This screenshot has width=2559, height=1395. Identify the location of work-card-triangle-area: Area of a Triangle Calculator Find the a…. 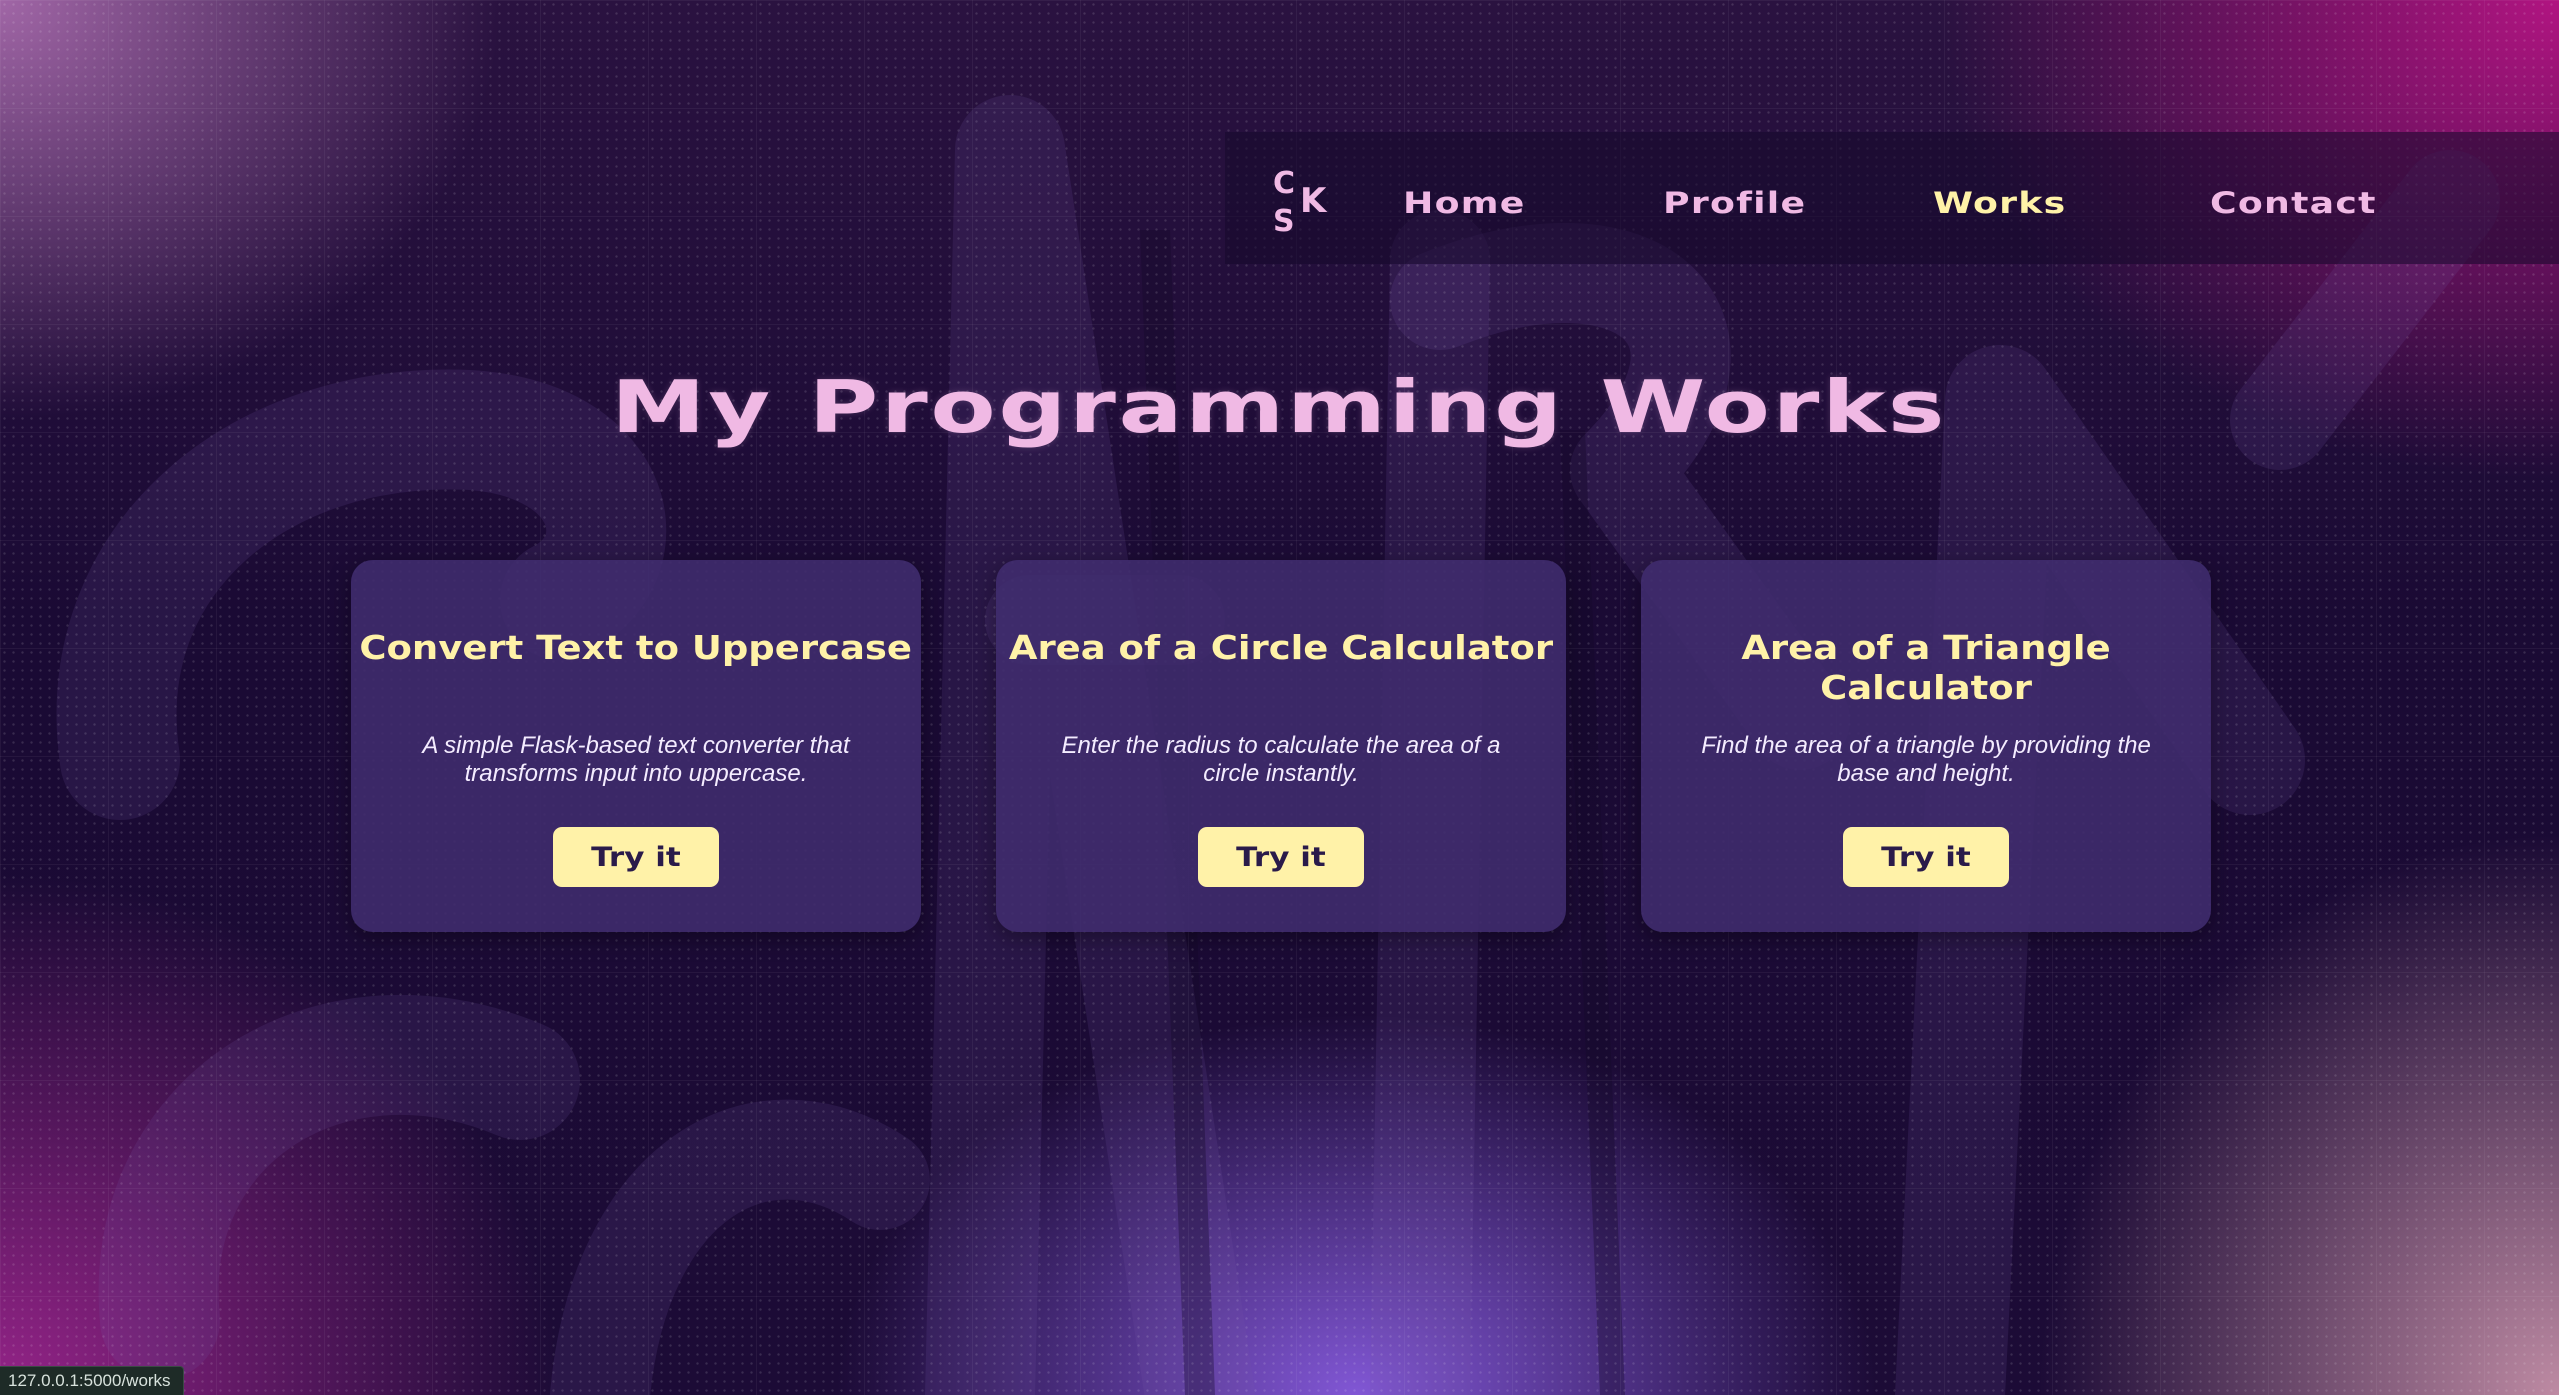
(1926, 746).